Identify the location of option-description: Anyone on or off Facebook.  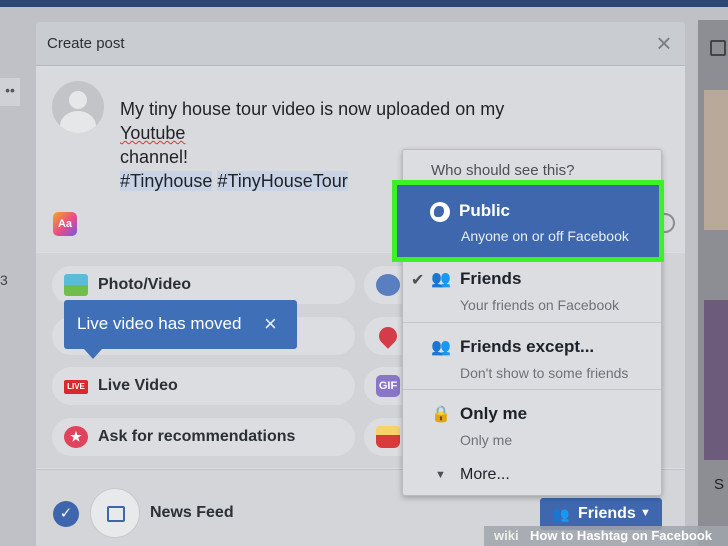
(545, 236).